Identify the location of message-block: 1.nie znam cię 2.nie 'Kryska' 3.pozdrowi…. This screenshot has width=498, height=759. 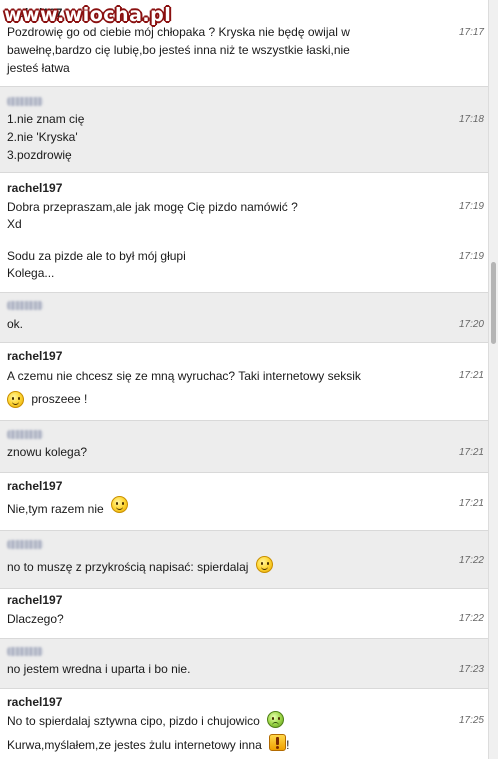
(244, 129).